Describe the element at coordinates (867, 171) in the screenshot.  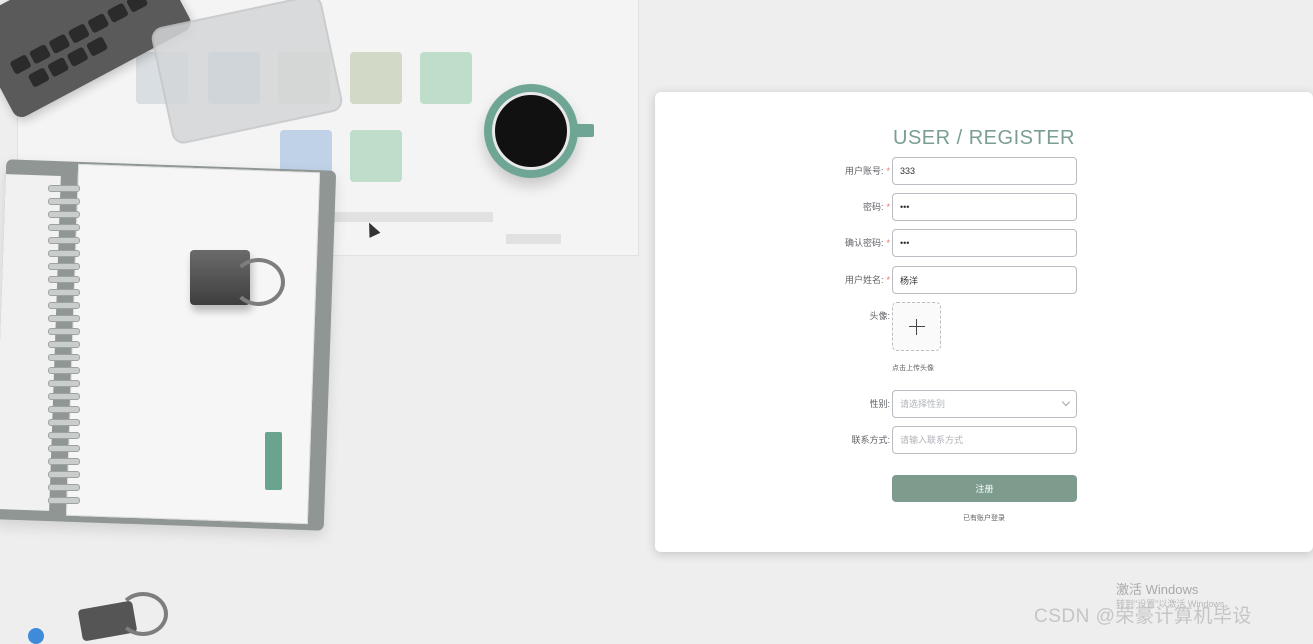
I see `account-label: 用户账号: *` at that location.